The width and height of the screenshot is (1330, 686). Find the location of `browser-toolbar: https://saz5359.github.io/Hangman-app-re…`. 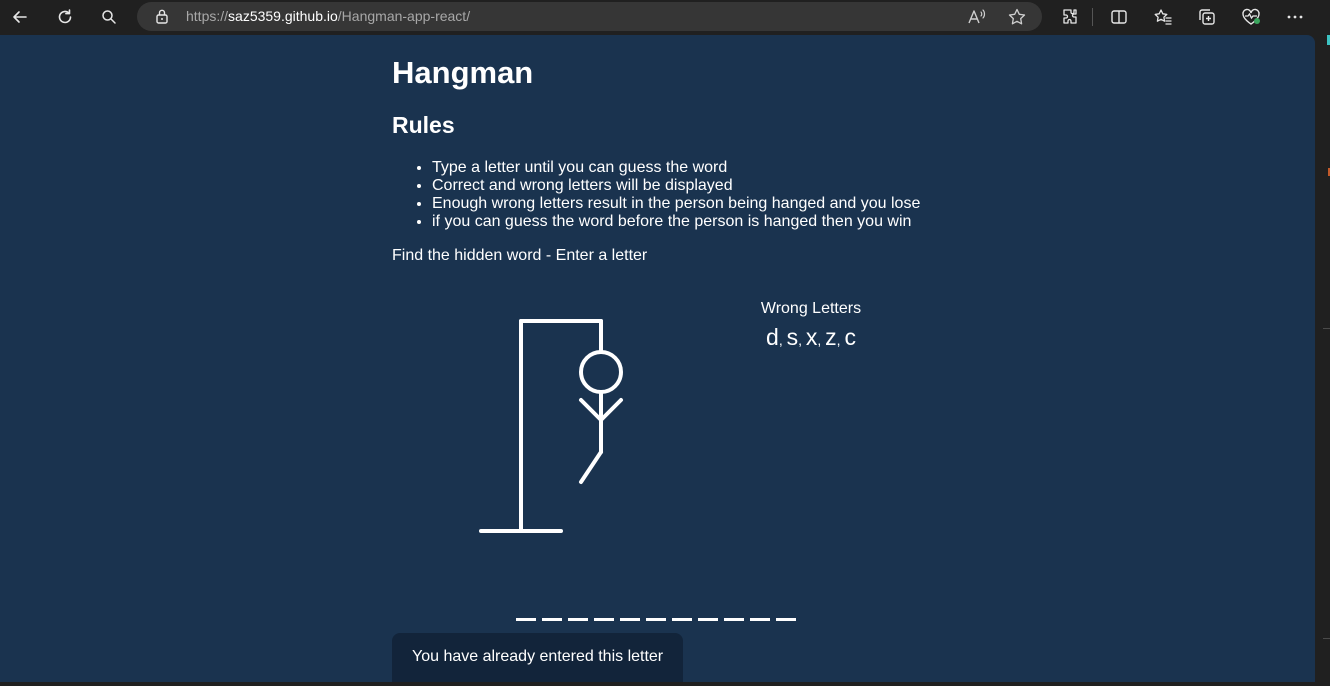

browser-toolbar: https://saz5359.github.io/Hangman-app-re… is located at coordinates (665, 16).